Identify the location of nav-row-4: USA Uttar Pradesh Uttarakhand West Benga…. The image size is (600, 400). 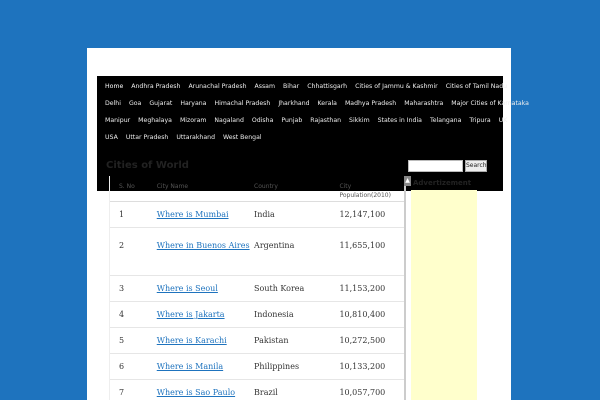
(300, 137).